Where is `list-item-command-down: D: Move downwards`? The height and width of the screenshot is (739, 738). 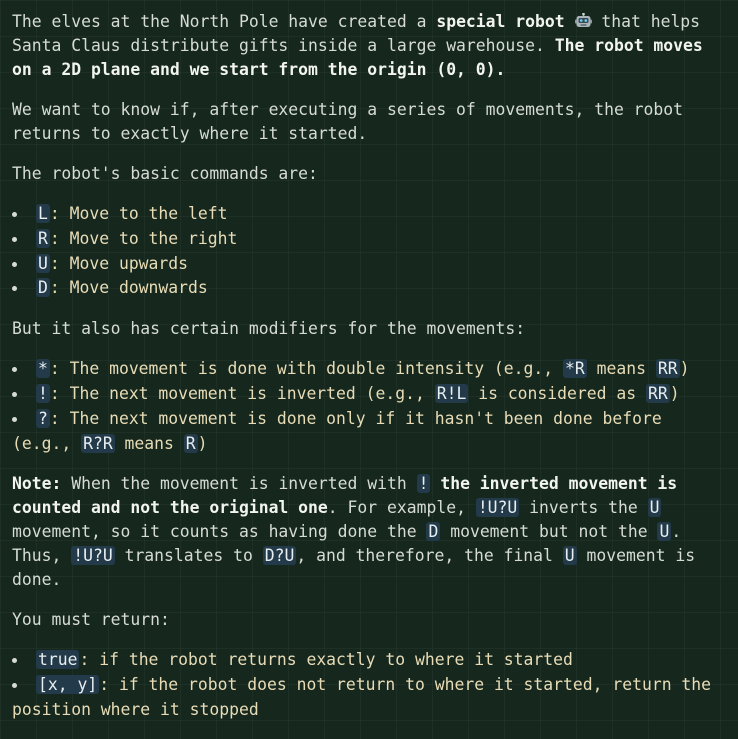
list-item-command-down: D: Move downwards is located at coordinates (370, 288).